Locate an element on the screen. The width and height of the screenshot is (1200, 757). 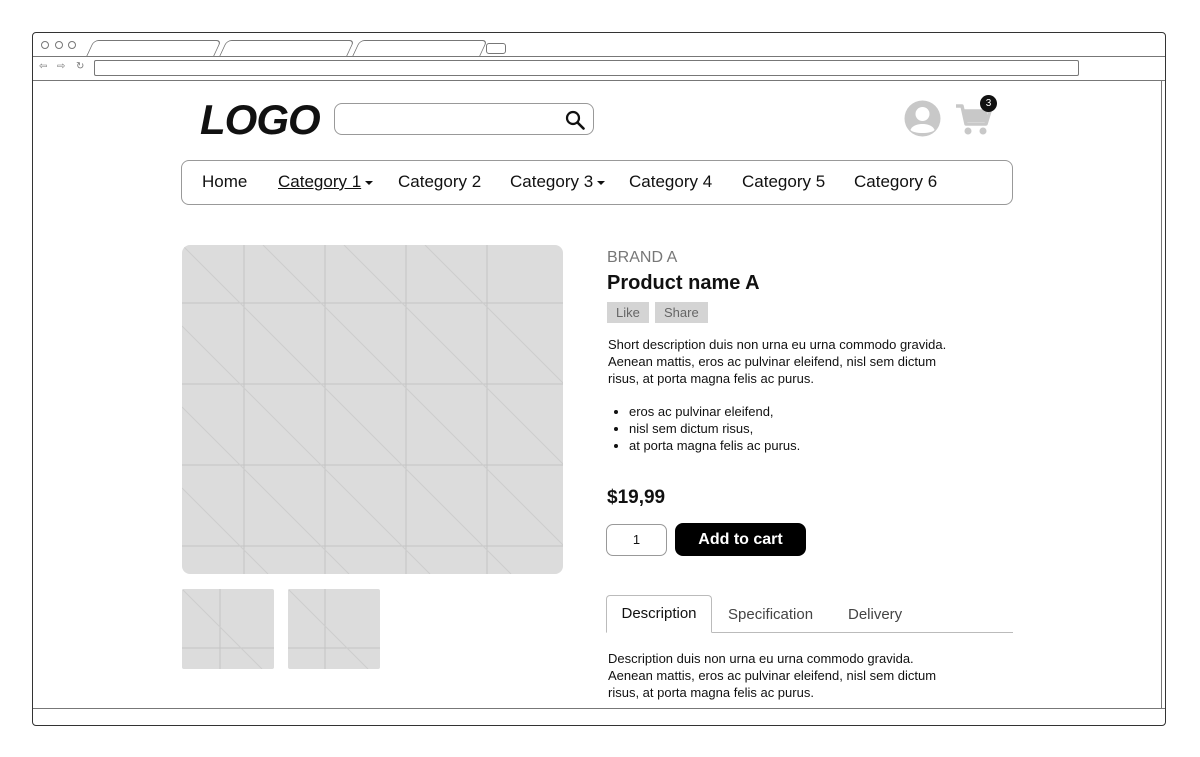
search-icon is located at coordinates (575, 120).